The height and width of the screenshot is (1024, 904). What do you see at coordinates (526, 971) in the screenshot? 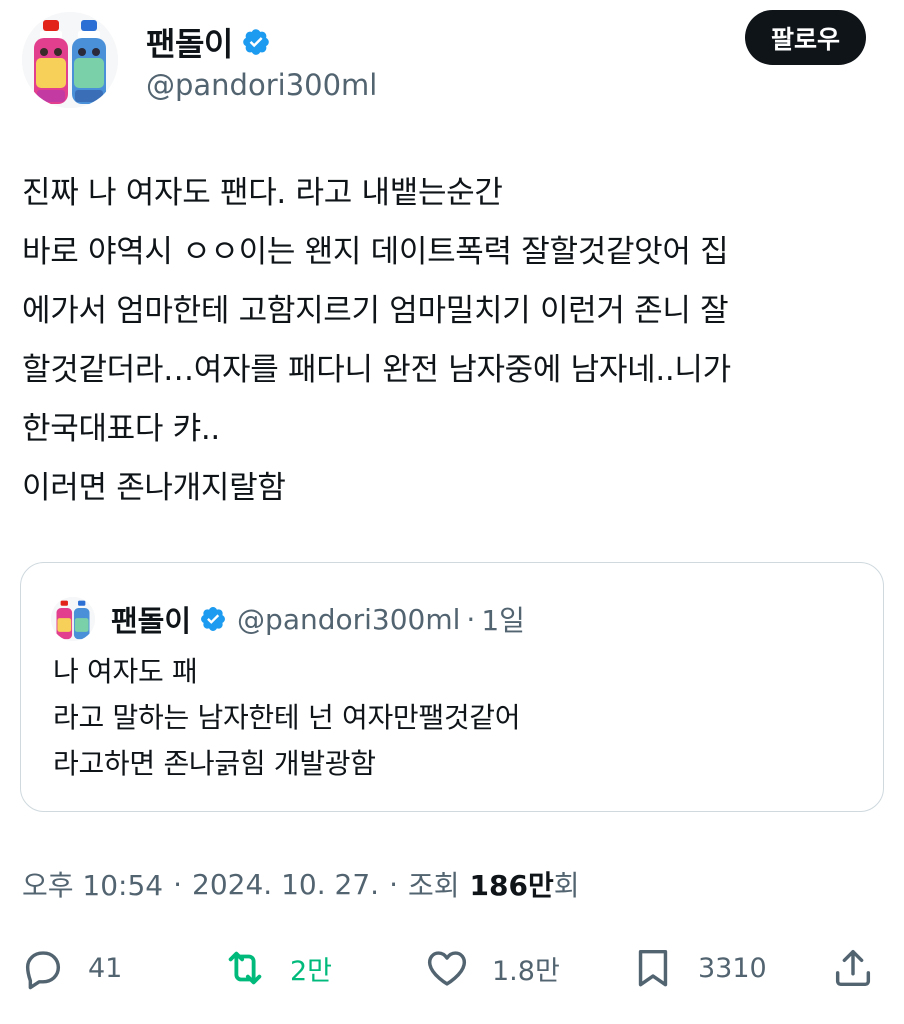
I see `like-count: 1.8만` at bounding box center [526, 971].